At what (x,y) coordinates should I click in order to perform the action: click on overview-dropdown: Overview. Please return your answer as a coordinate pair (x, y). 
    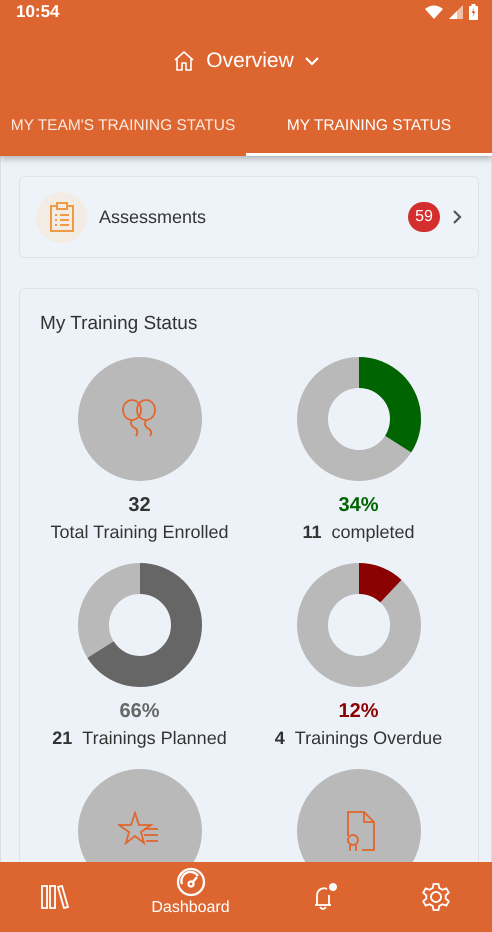
    Looking at the image, I should click on (246, 61).